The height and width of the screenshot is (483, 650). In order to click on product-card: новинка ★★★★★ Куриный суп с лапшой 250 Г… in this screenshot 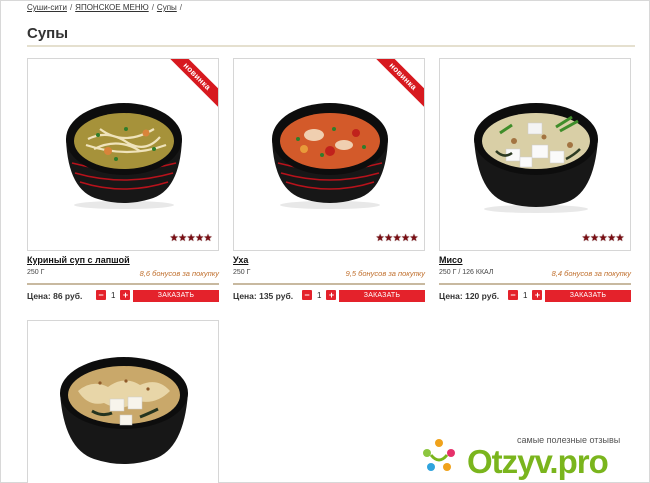, I will do `click(123, 180)`.